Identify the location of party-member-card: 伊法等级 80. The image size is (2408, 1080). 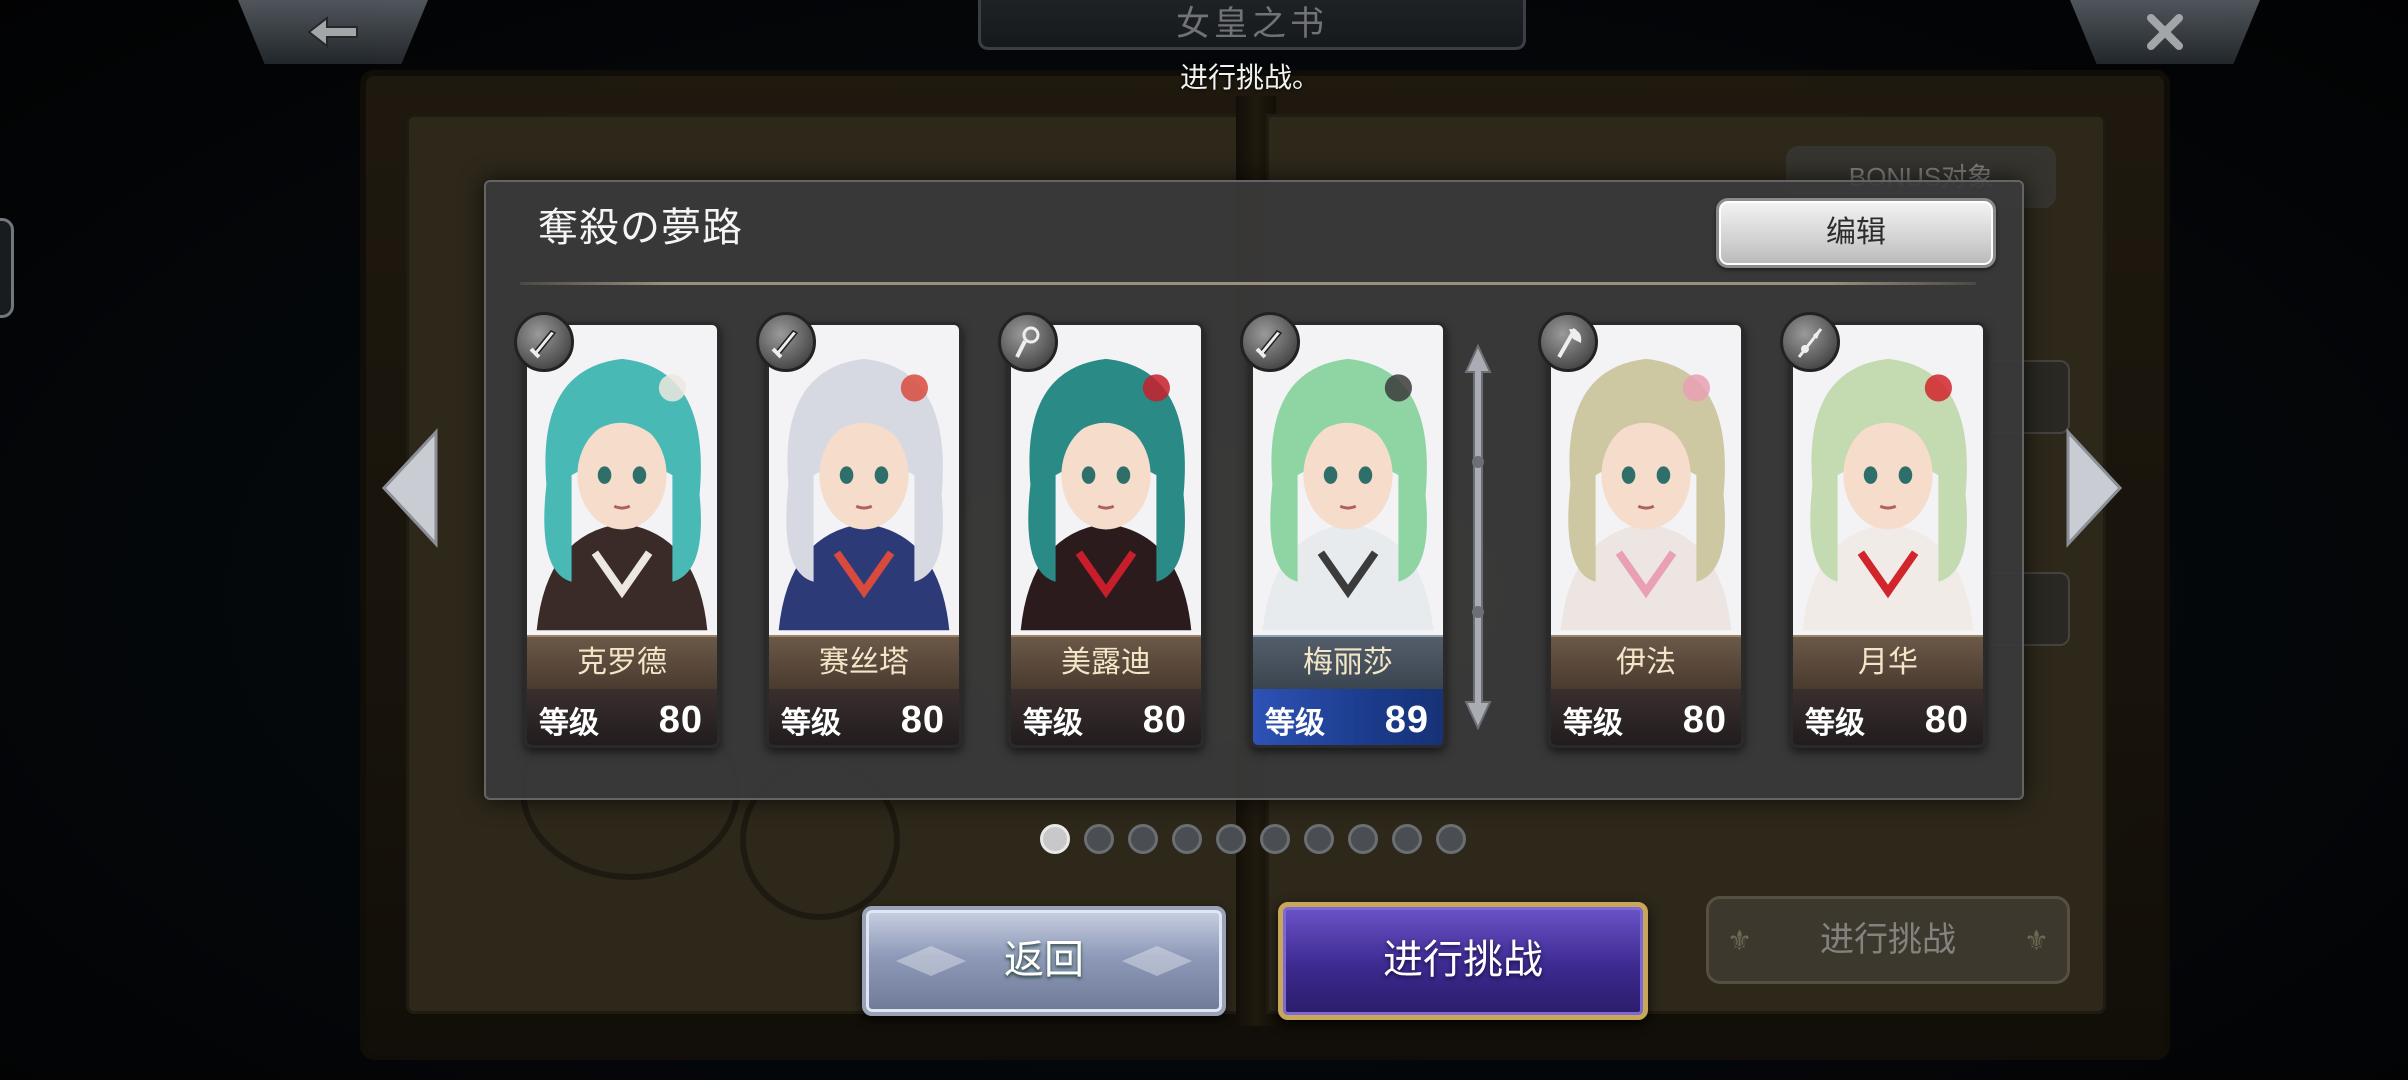
(1646, 535).